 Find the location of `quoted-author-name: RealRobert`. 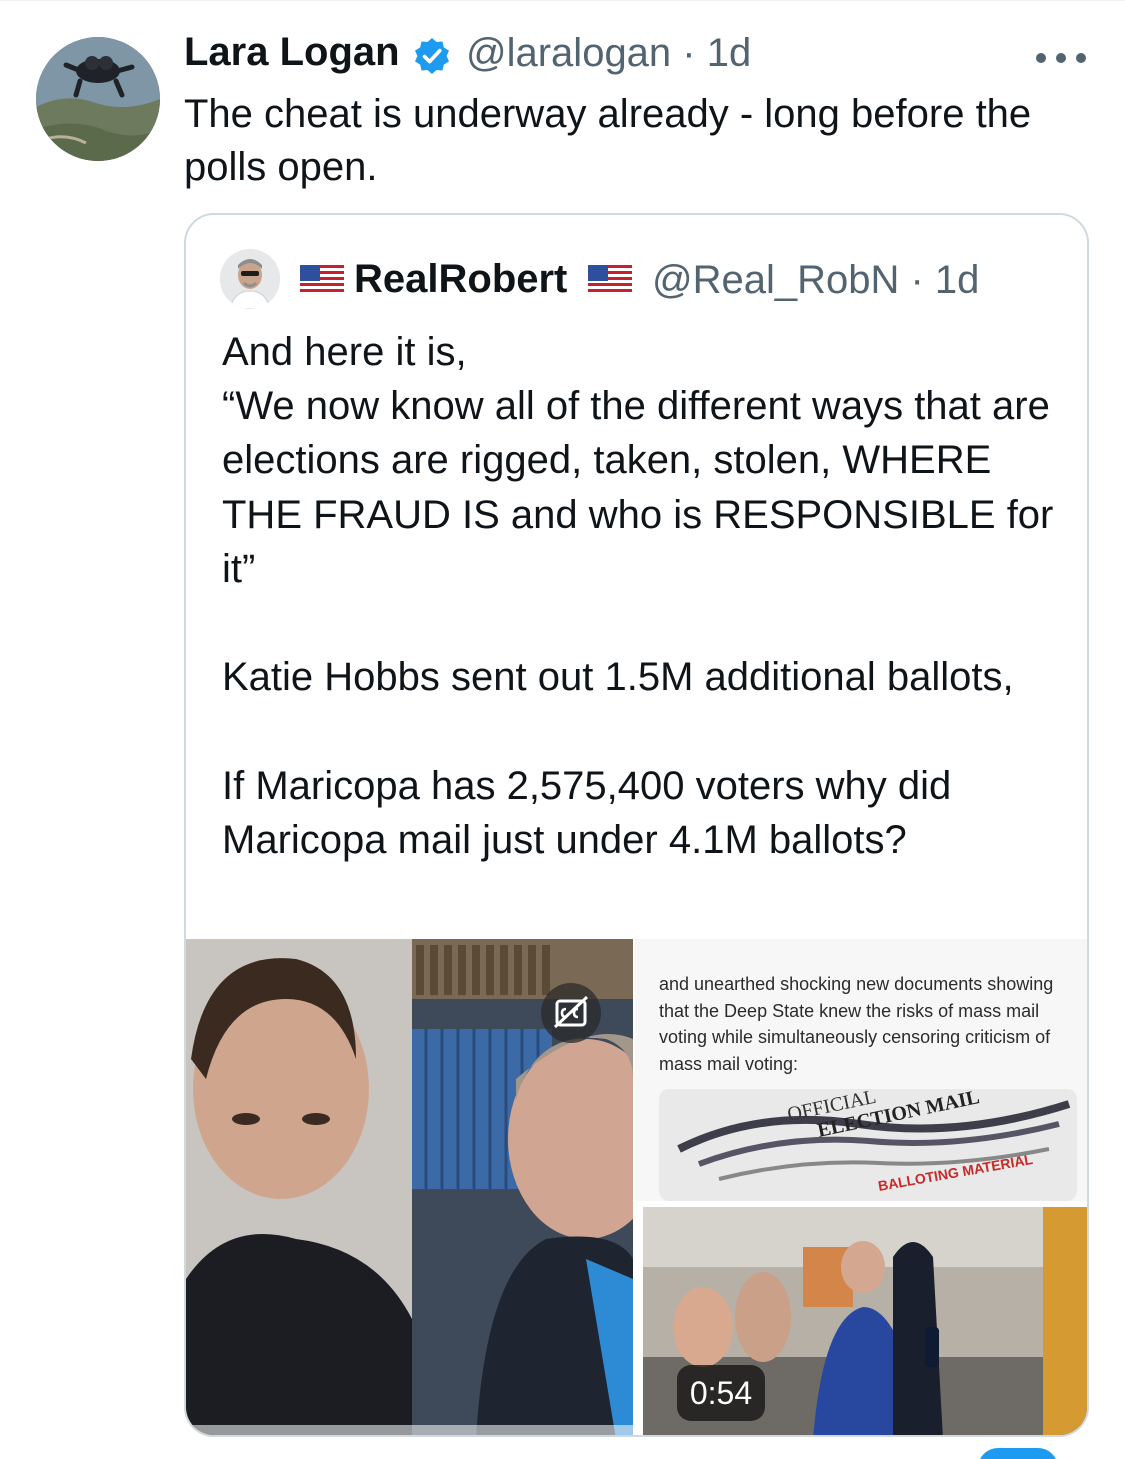

quoted-author-name: RealRobert is located at coordinates (460, 279).